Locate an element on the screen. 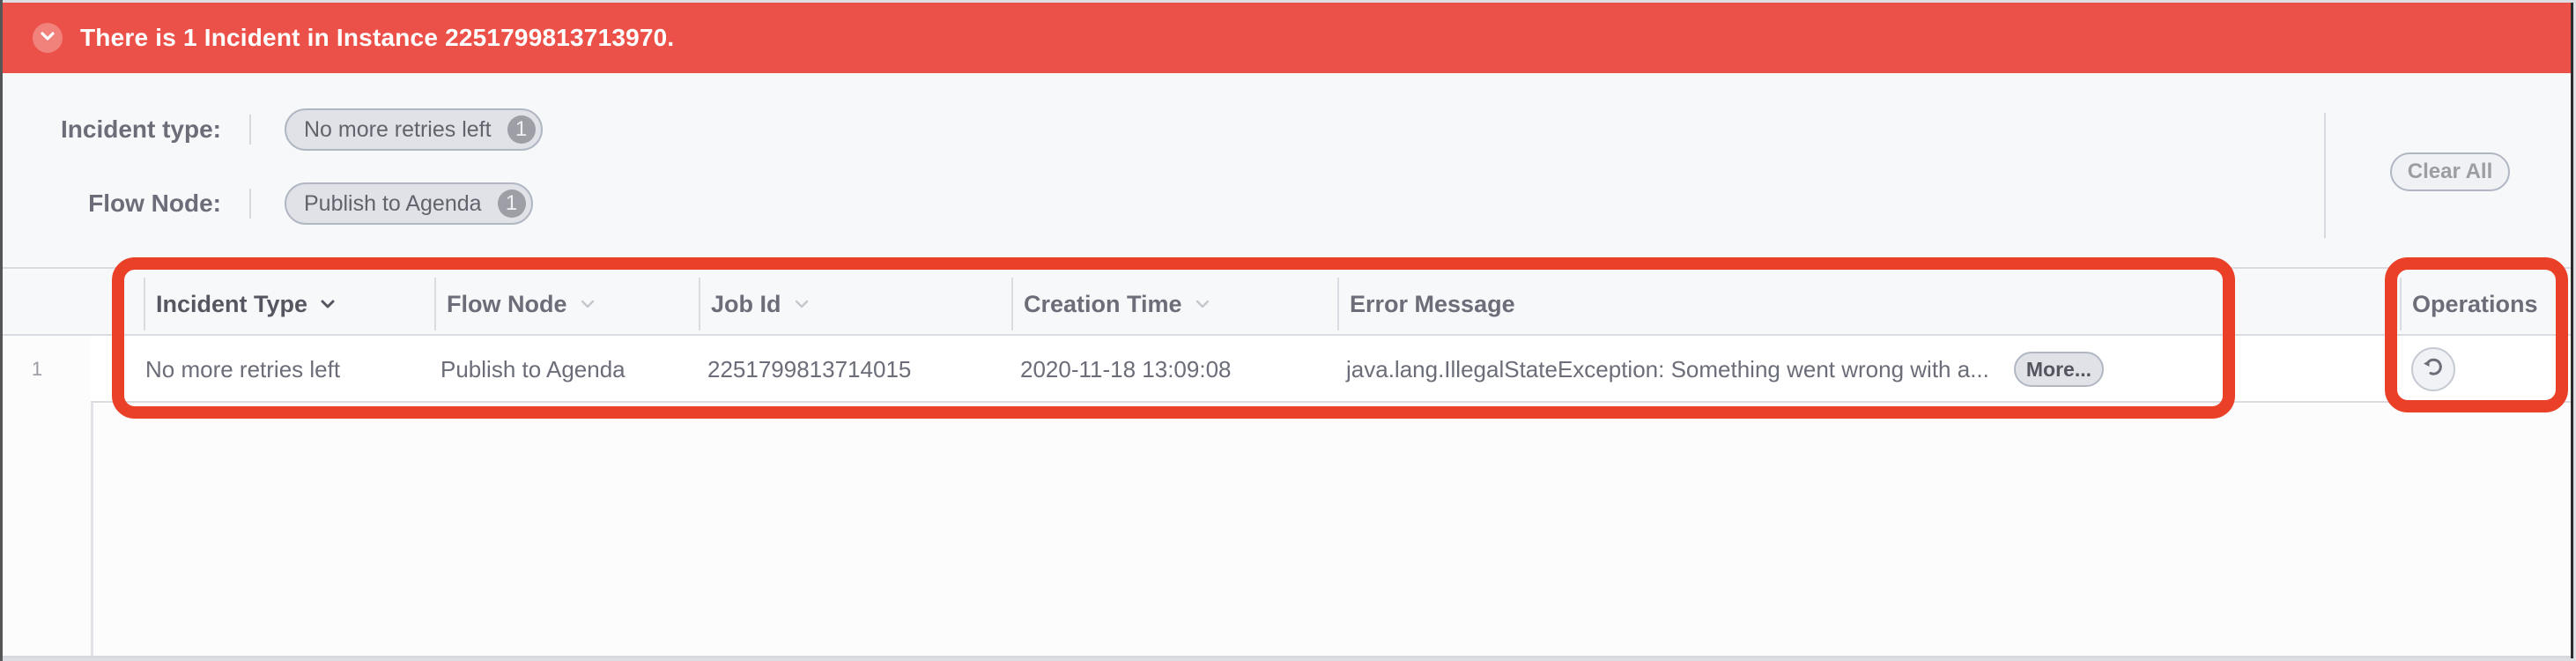 The width and height of the screenshot is (2576, 661). filter-pill-no-more-retries: No more retries left 1 is located at coordinates (414, 129).